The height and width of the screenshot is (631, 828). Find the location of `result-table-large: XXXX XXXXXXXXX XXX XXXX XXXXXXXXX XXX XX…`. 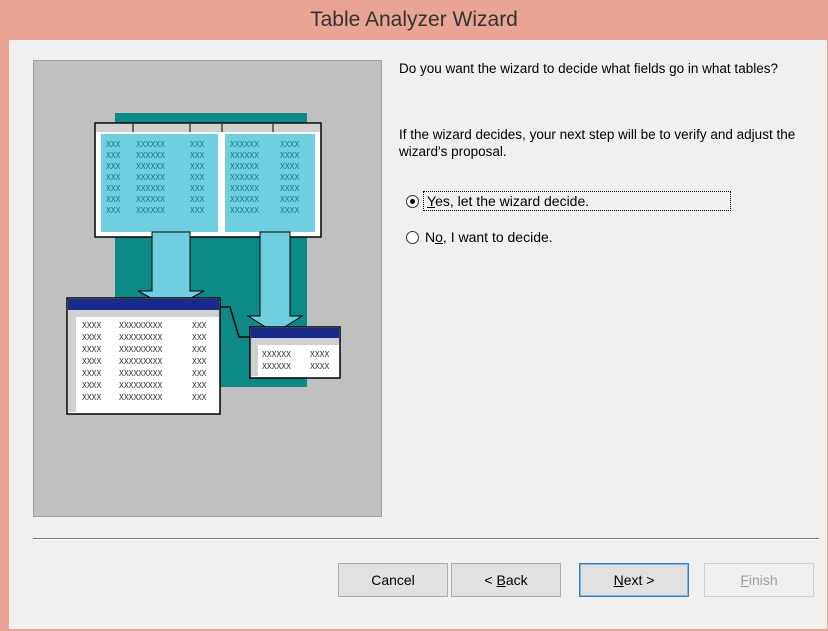

result-table-large: XXXX XXXXXXXXX XXX XXXX XXXXXXXXX XXX XX… is located at coordinates (143, 356).